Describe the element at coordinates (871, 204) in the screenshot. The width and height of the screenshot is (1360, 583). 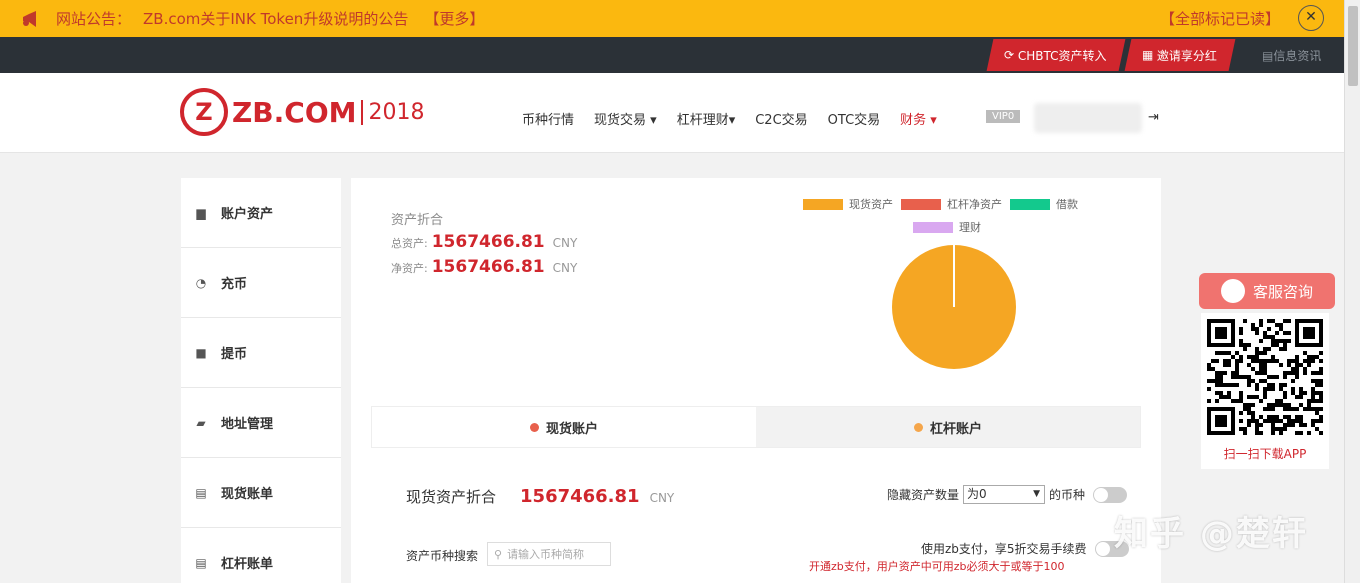
I see `legend-label: 现货资产` at that location.